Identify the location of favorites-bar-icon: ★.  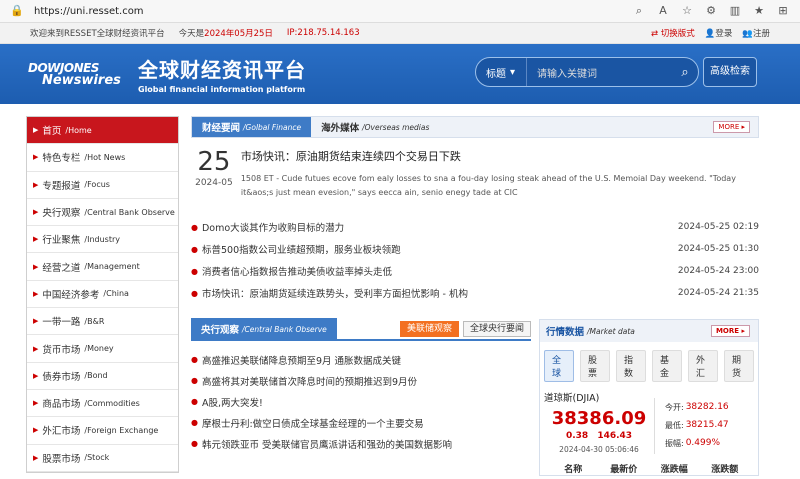
(759, 11).